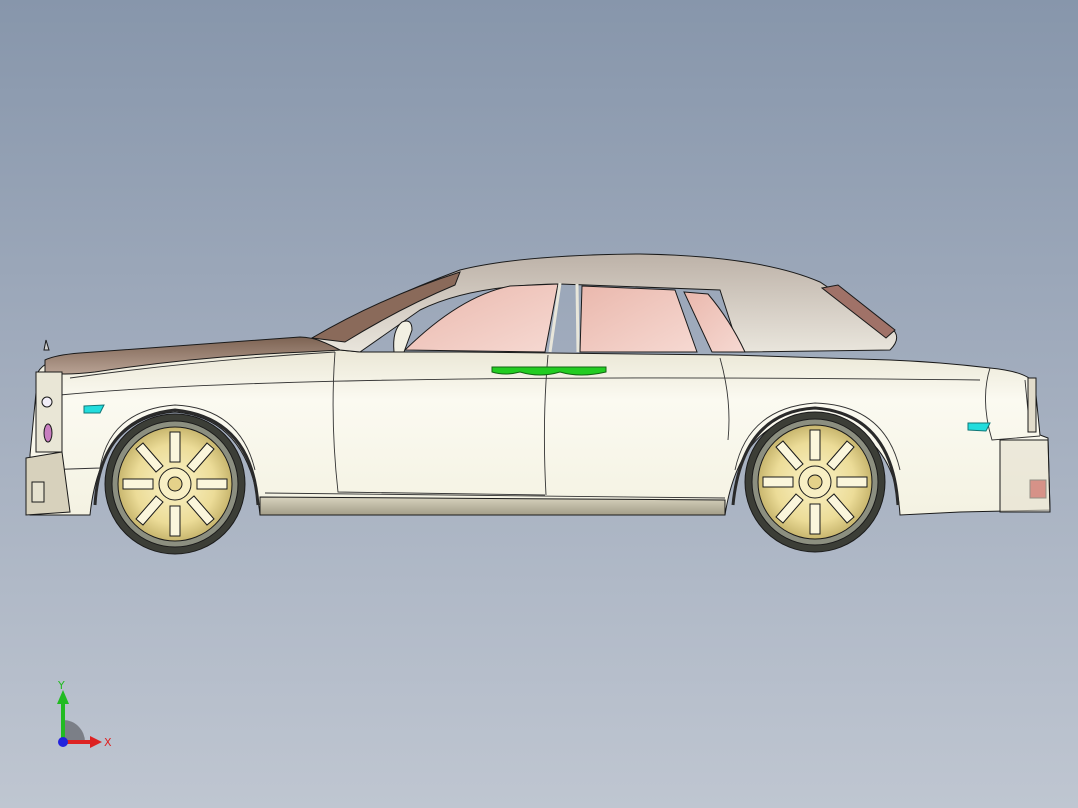 This screenshot has width=1078, height=808. I want to click on y-axis-label: Y, so click(61, 686).